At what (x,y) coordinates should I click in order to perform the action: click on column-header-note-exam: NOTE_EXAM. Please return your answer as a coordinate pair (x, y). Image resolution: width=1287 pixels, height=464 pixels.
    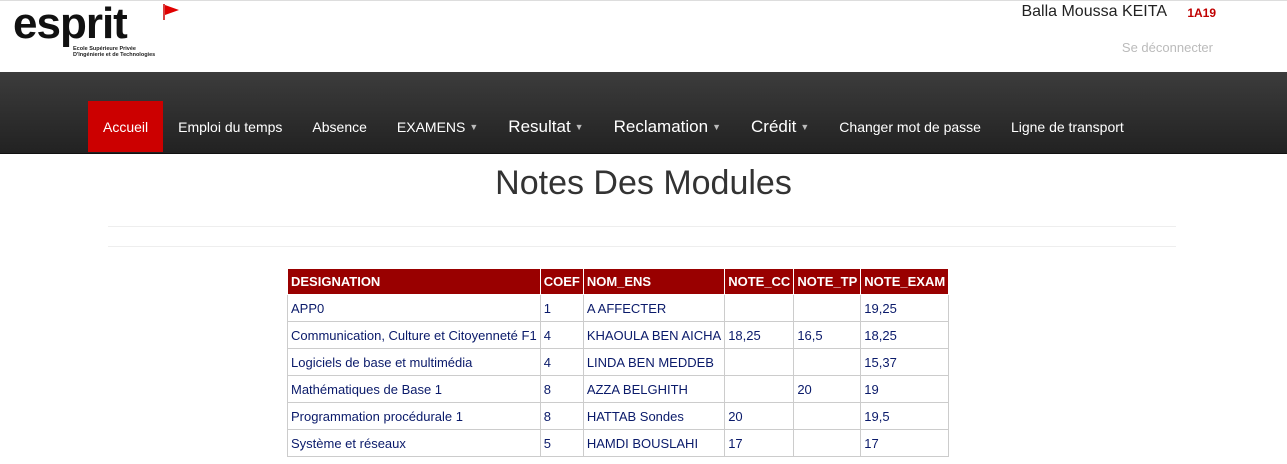
    Looking at the image, I should click on (905, 281).